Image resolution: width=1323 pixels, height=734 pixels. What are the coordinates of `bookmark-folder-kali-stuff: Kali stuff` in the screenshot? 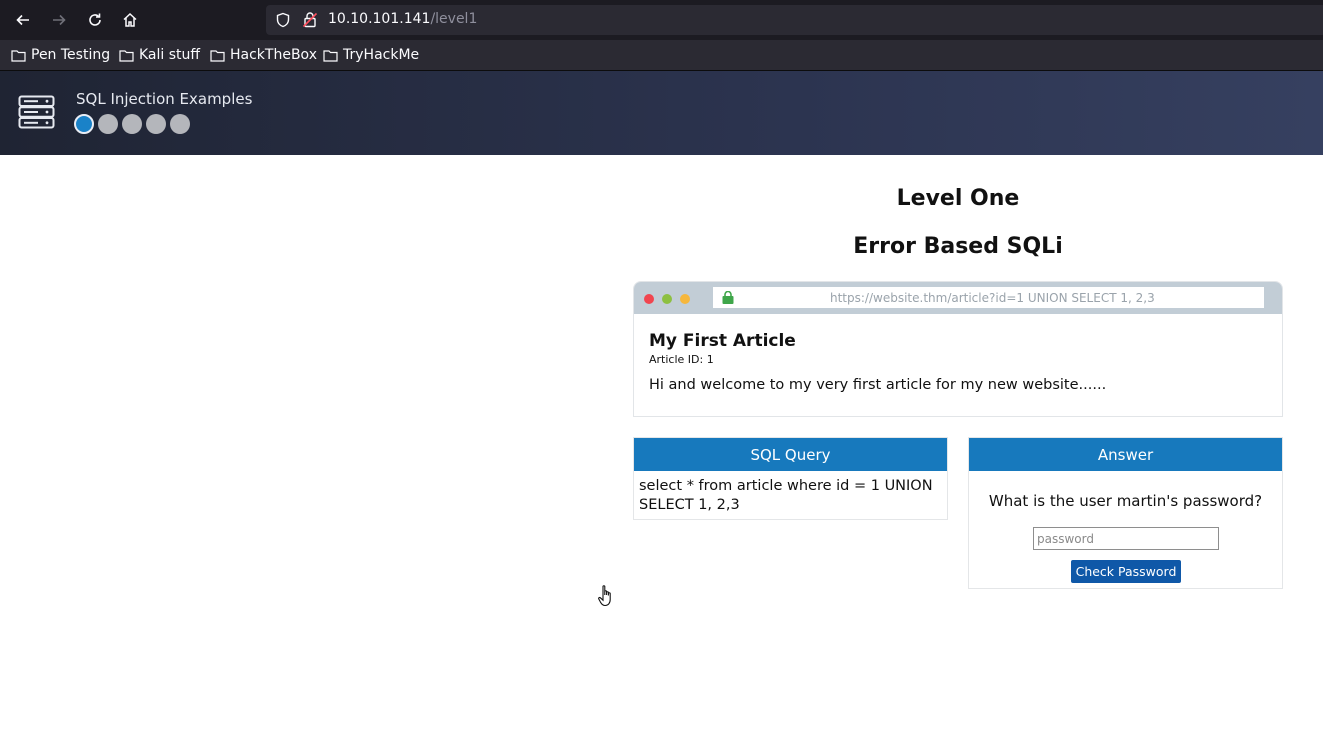 It's located at (159, 55).